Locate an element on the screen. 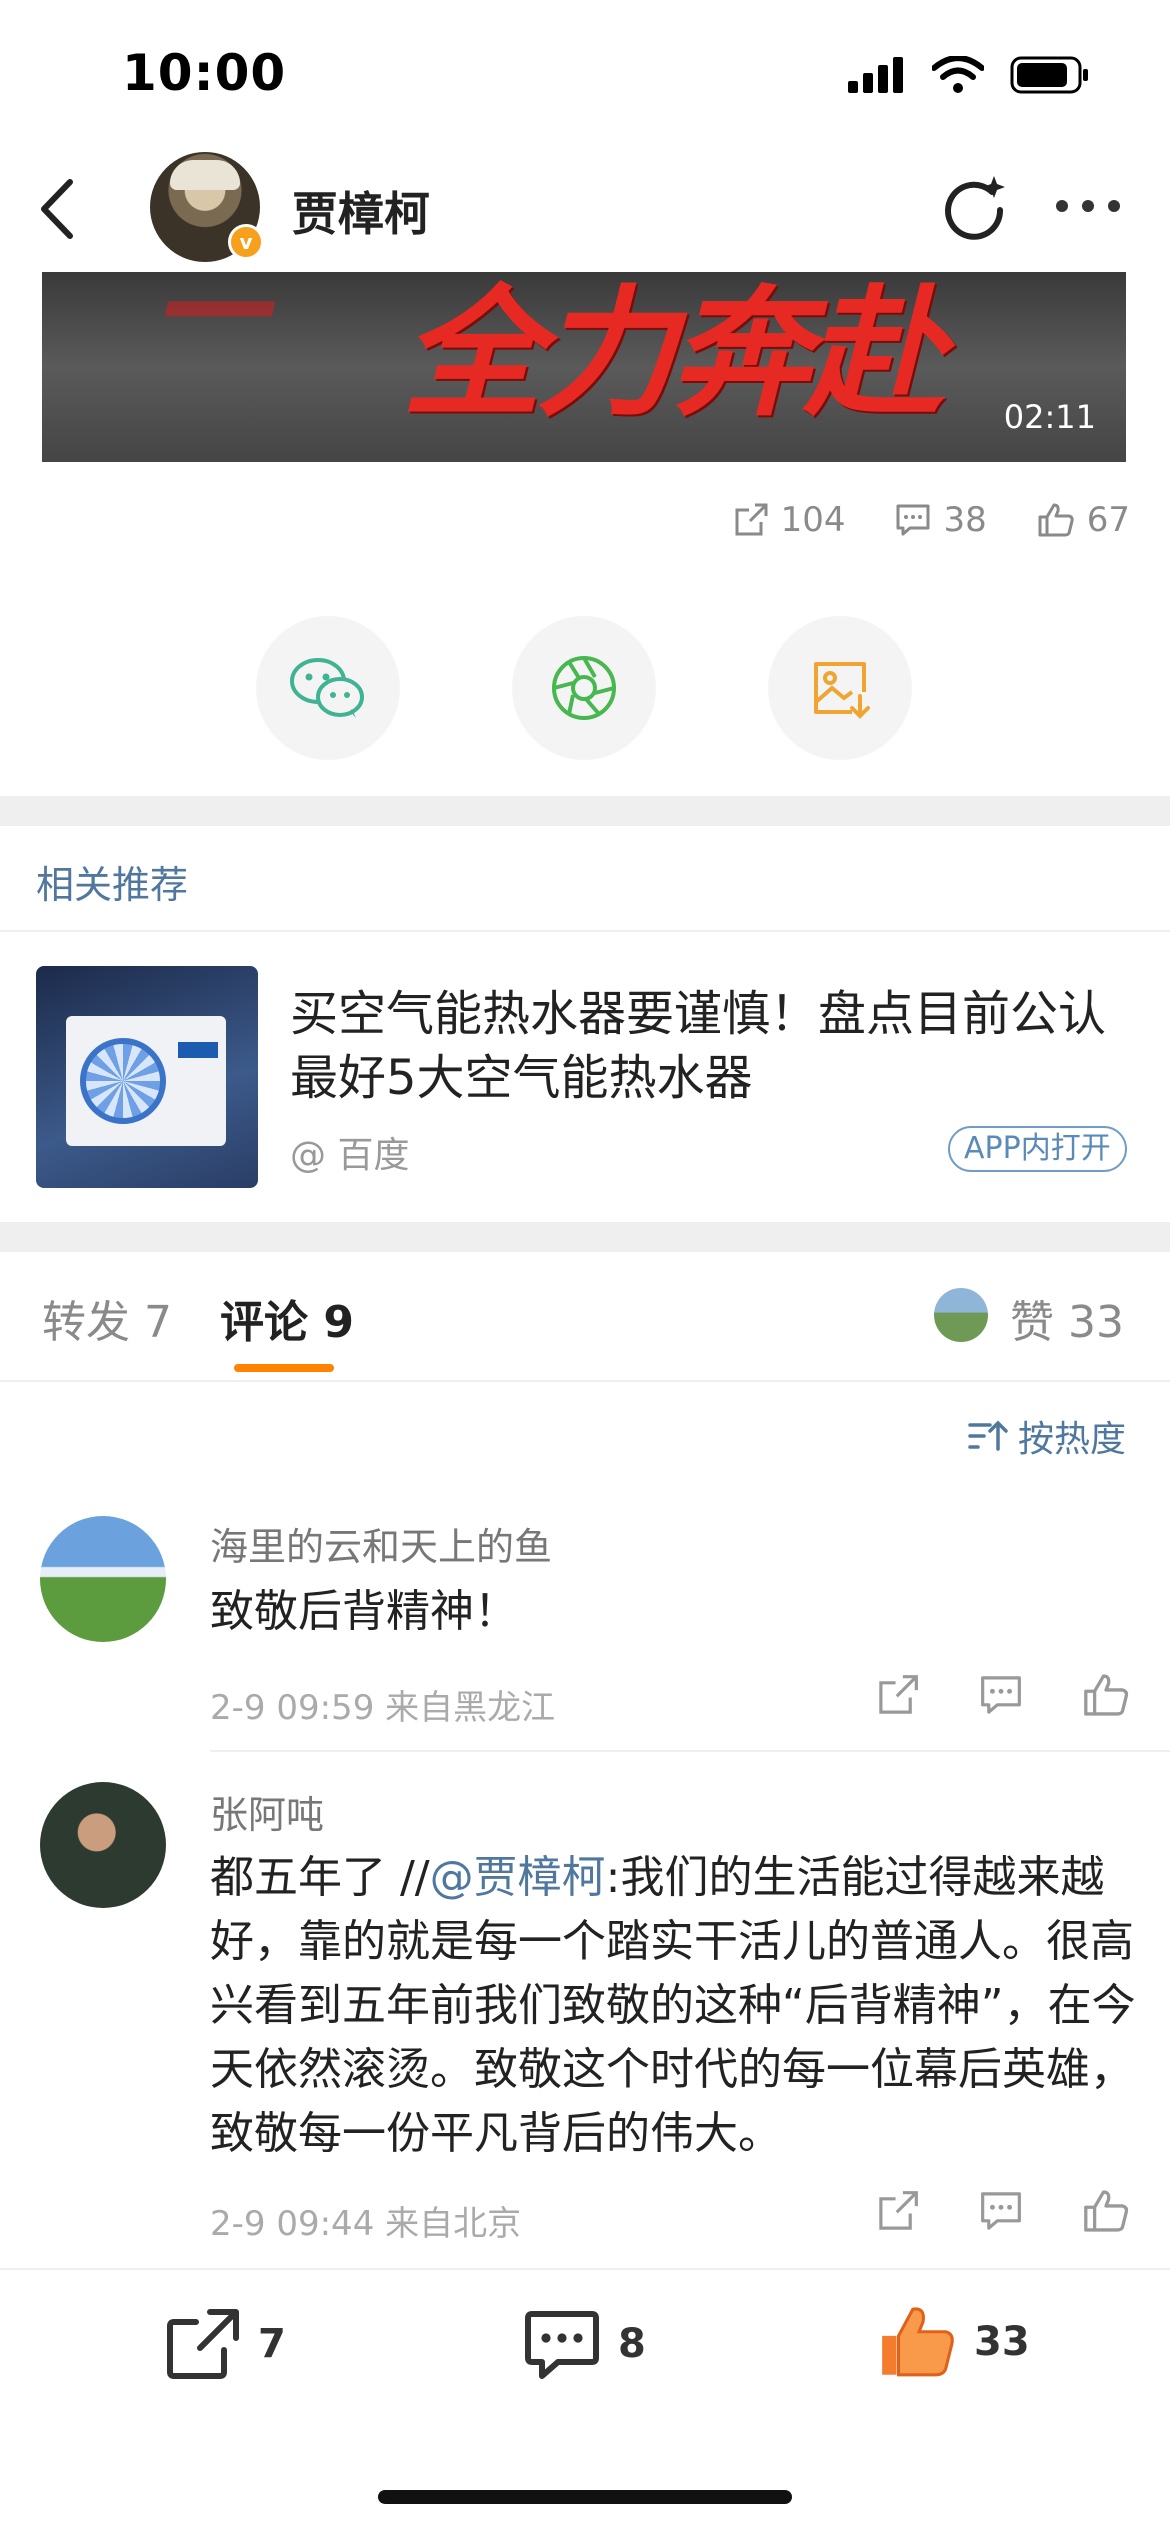  more-icon is located at coordinates (1088, 206).